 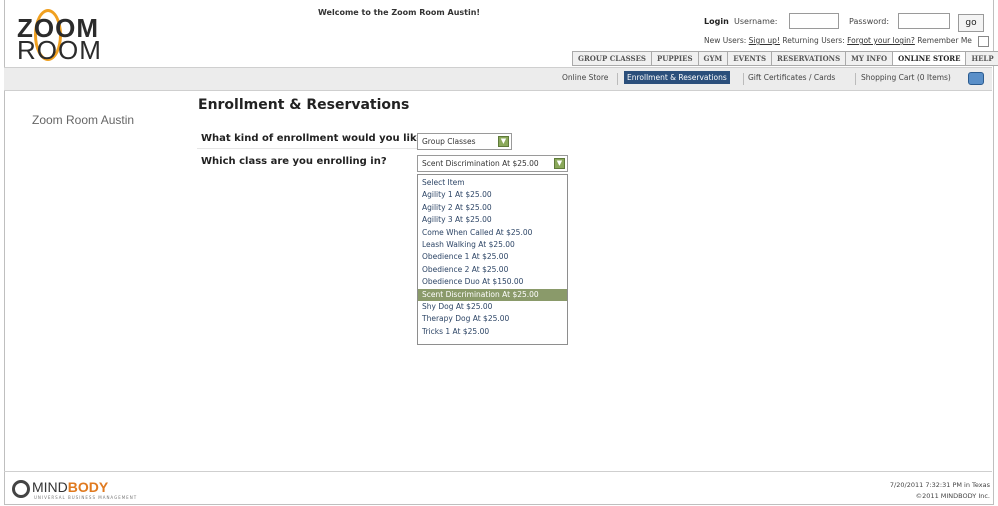 What do you see at coordinates (814, 21) in the screenshot?
I see `username-input` at bounding box center [814, 21].